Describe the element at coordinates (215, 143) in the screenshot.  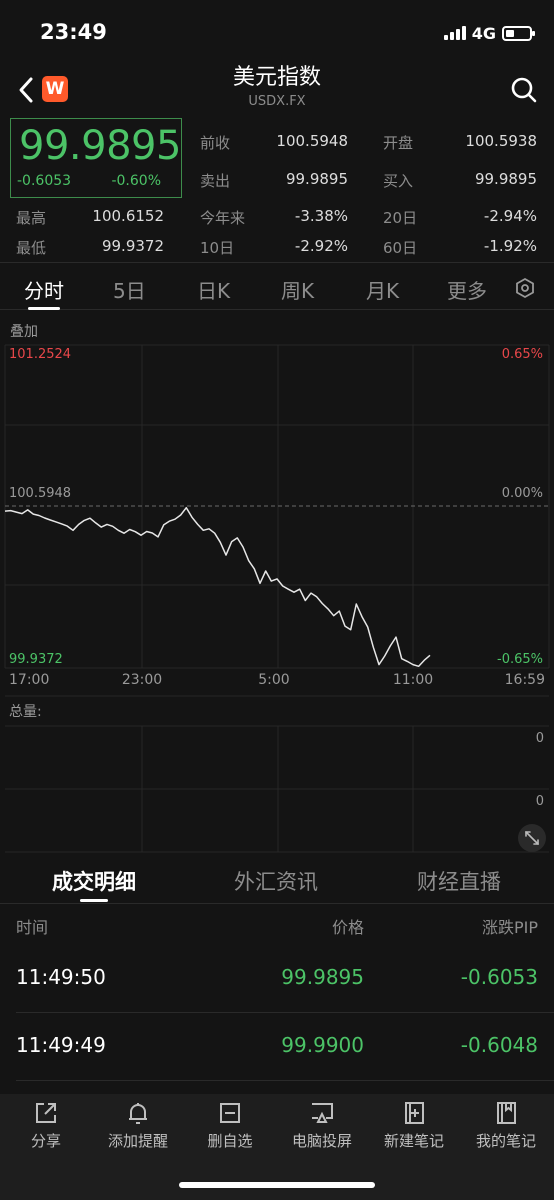
I see `prev-close-label: 前收` at that location.